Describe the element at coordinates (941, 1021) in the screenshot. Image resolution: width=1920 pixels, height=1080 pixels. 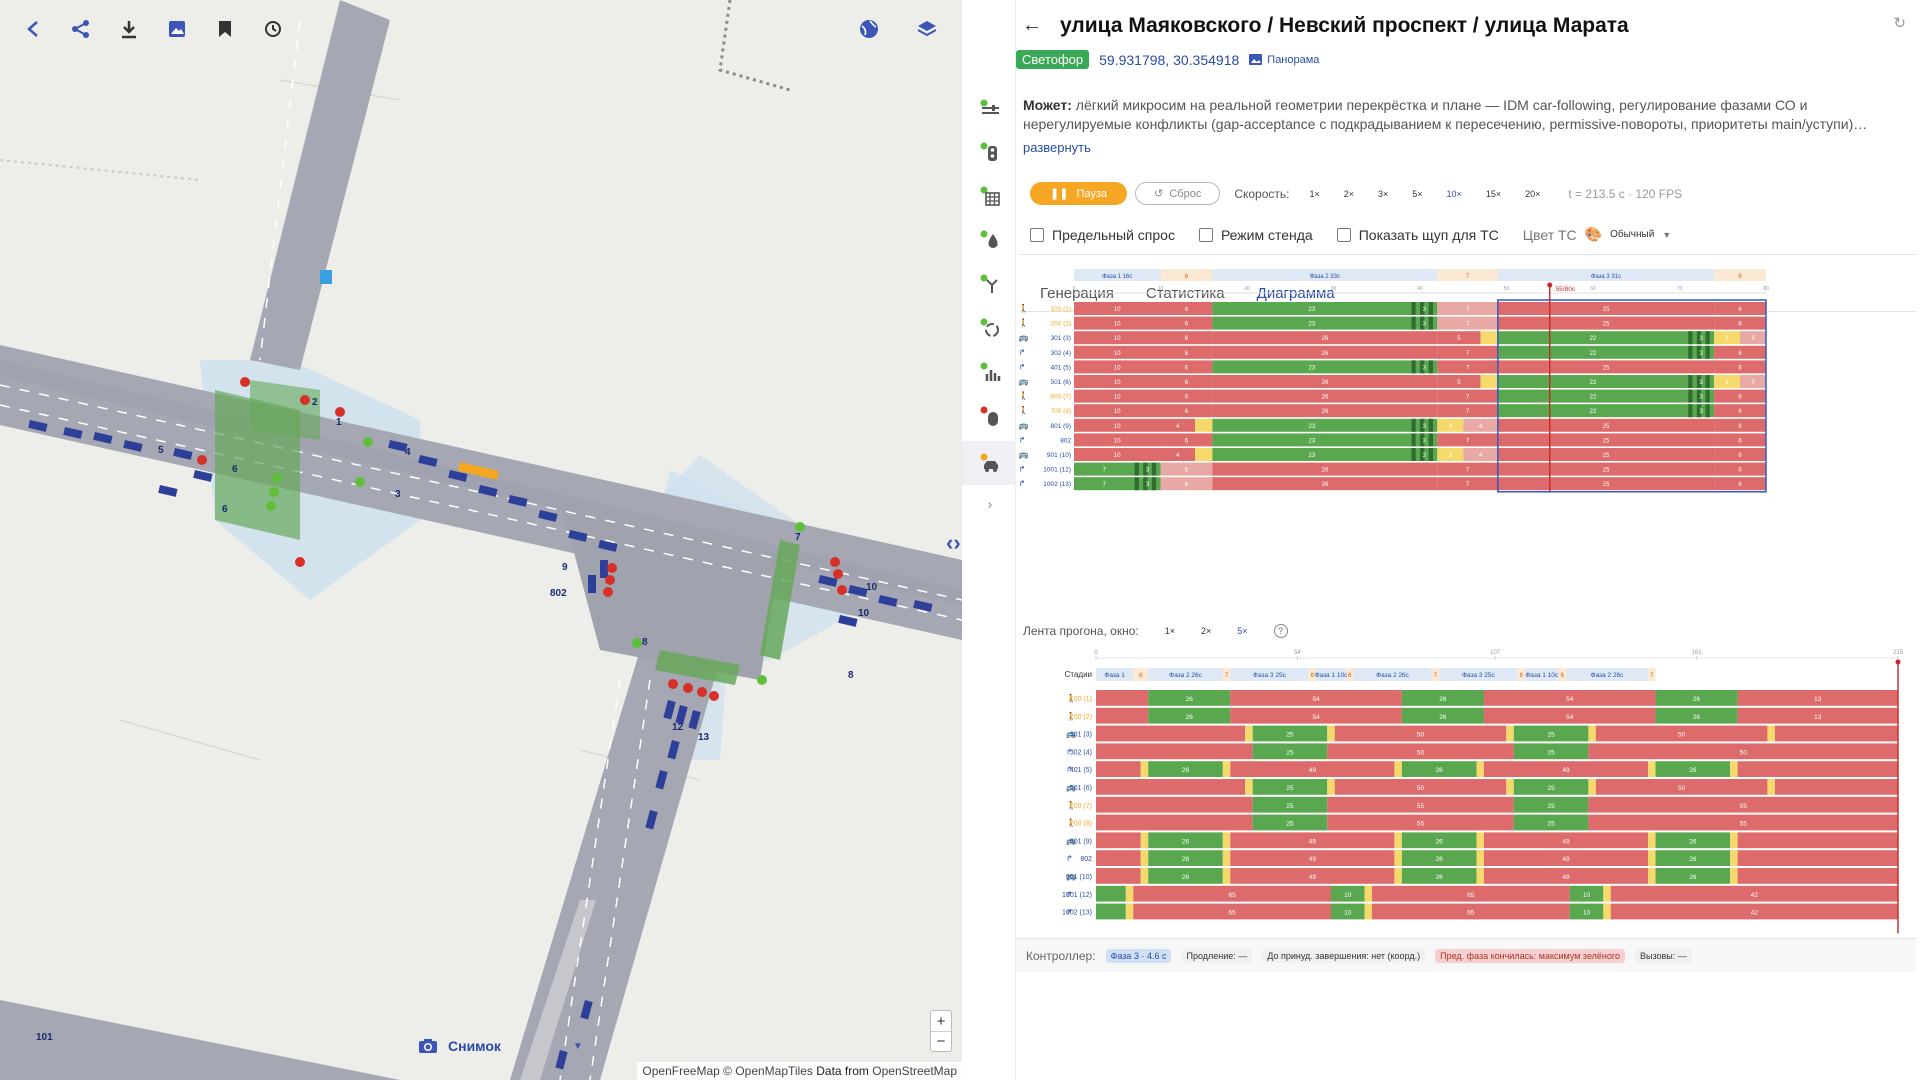
I see `zoom-in-button: +` at that location.